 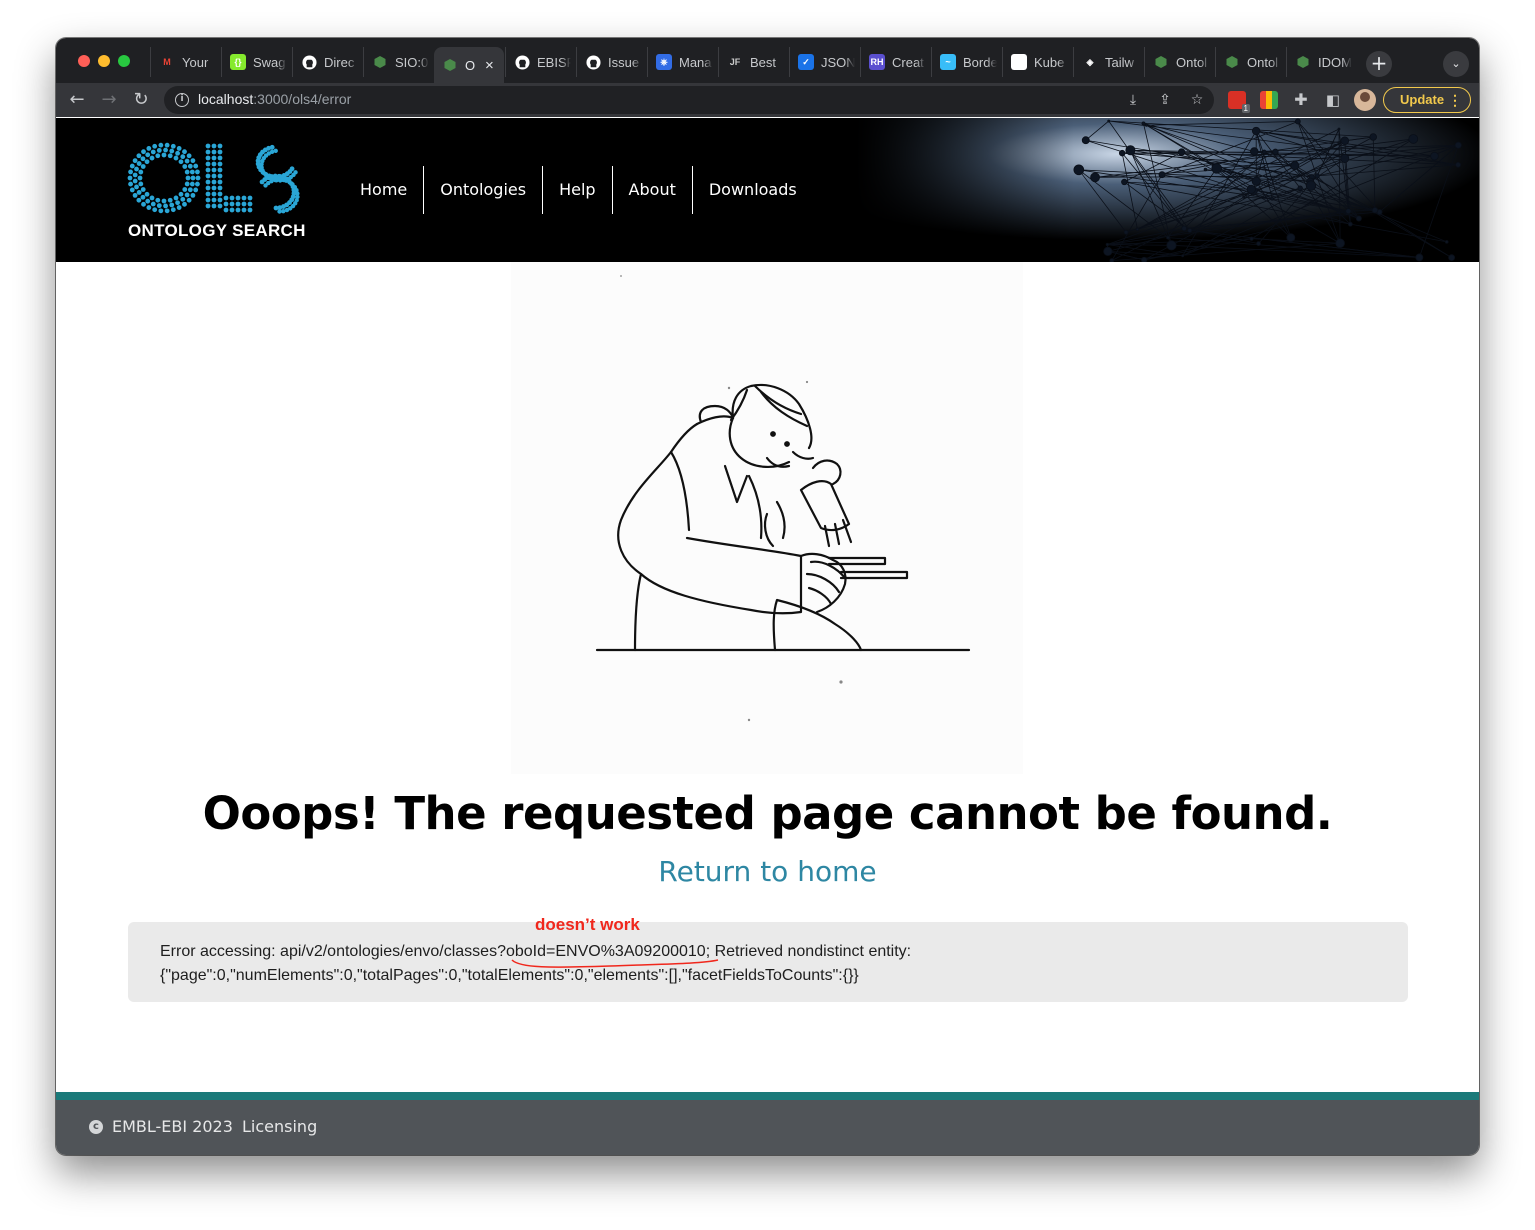 I want to click on extension-badge: 1, so click(x=1245, y=108).